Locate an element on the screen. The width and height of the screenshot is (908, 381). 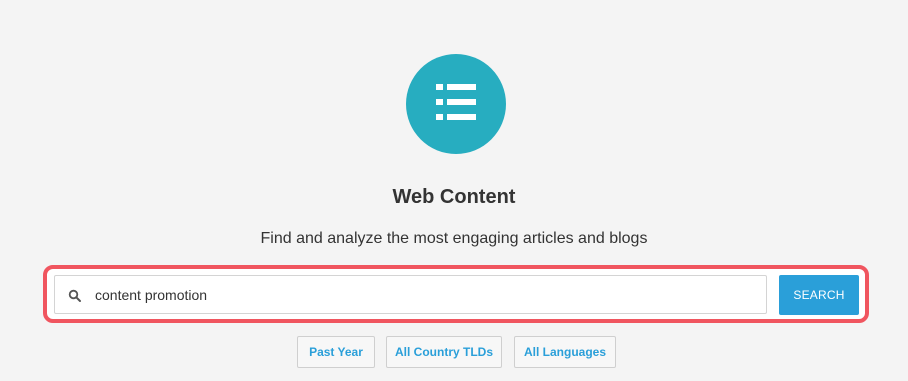
search-icon is located at coordinates (74, 295).